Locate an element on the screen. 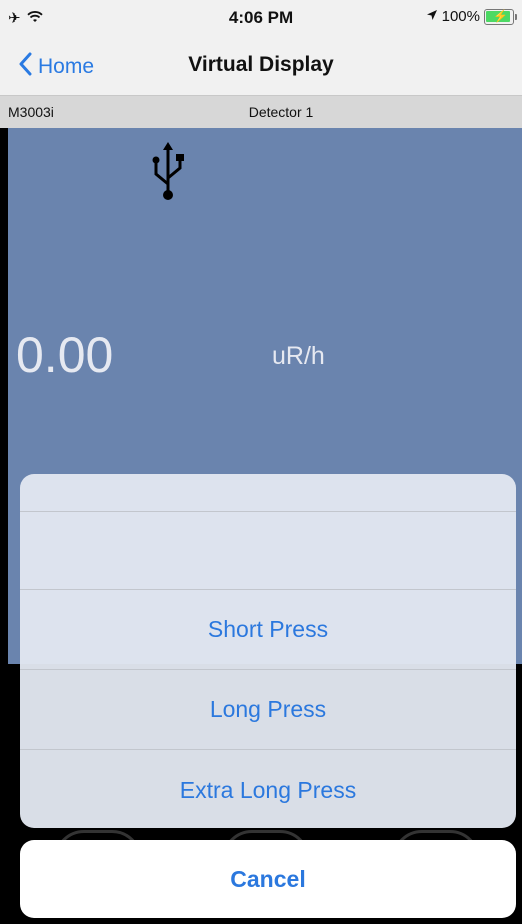 This screenshot has width=522, height=924. status-right-icons: 100% ⚡ is located at coordinates (471, 16).